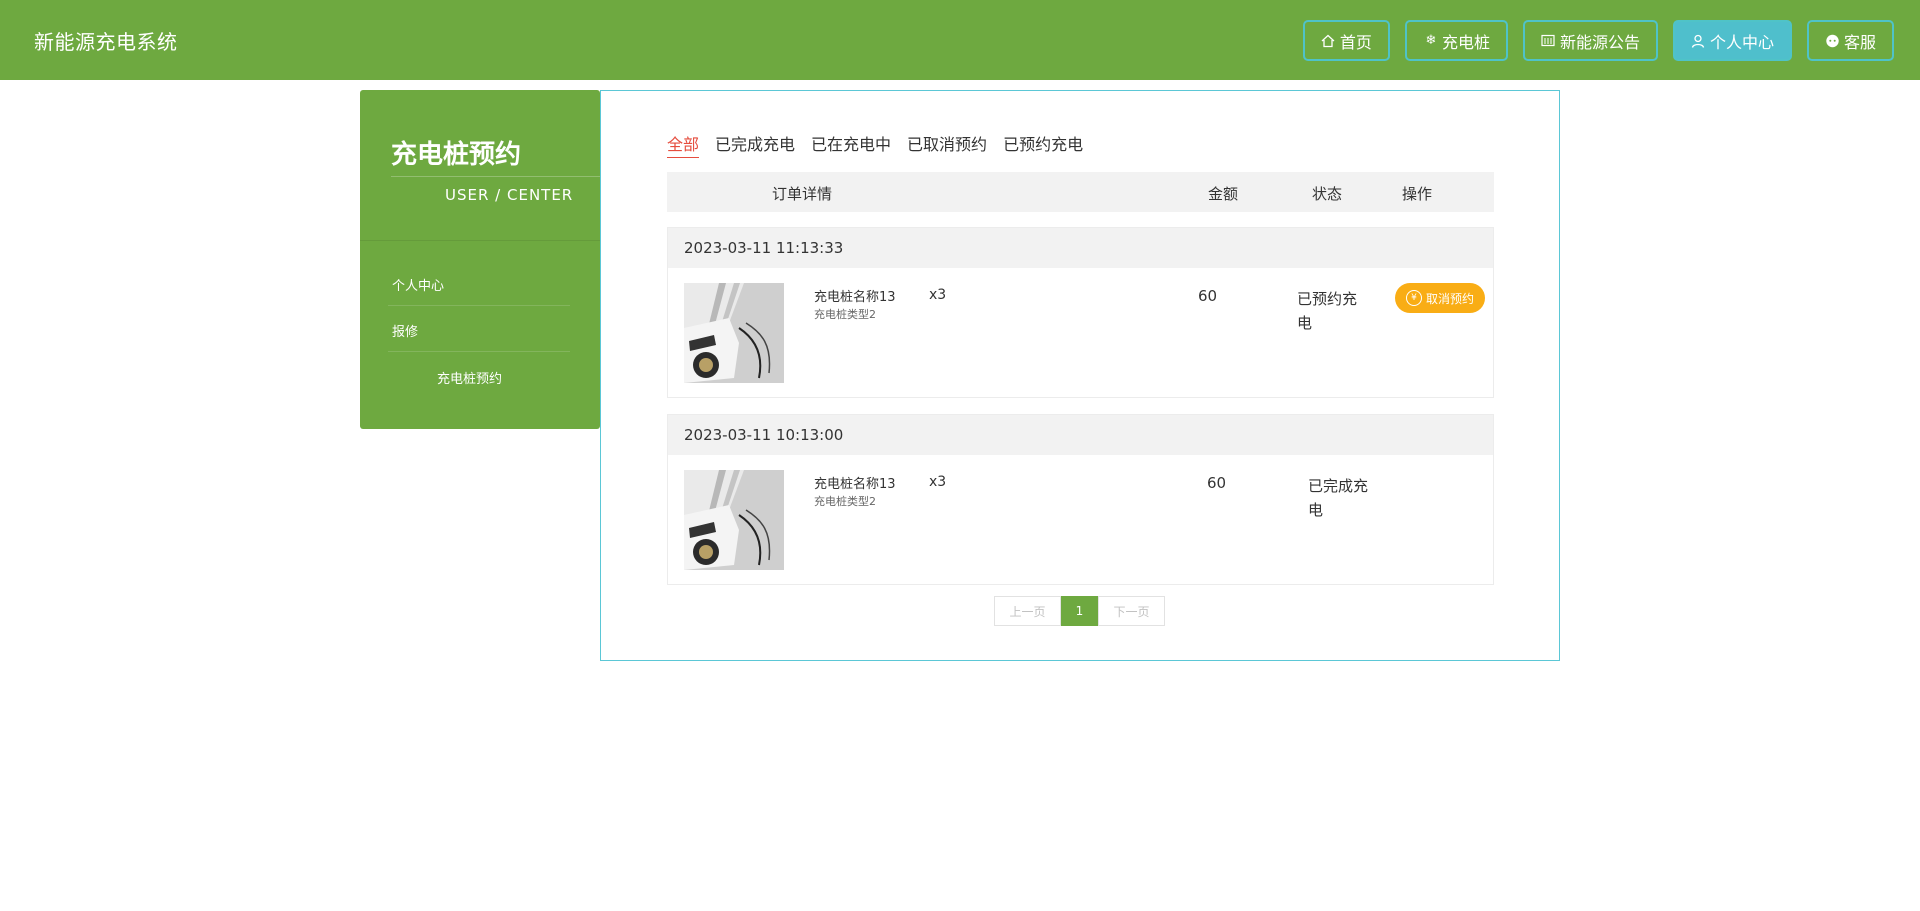  I want to click on top-bar: 新能源充电系统 首页 ❄ 充电桩 新能源公告 个人中心 客服, so click(960, 40).